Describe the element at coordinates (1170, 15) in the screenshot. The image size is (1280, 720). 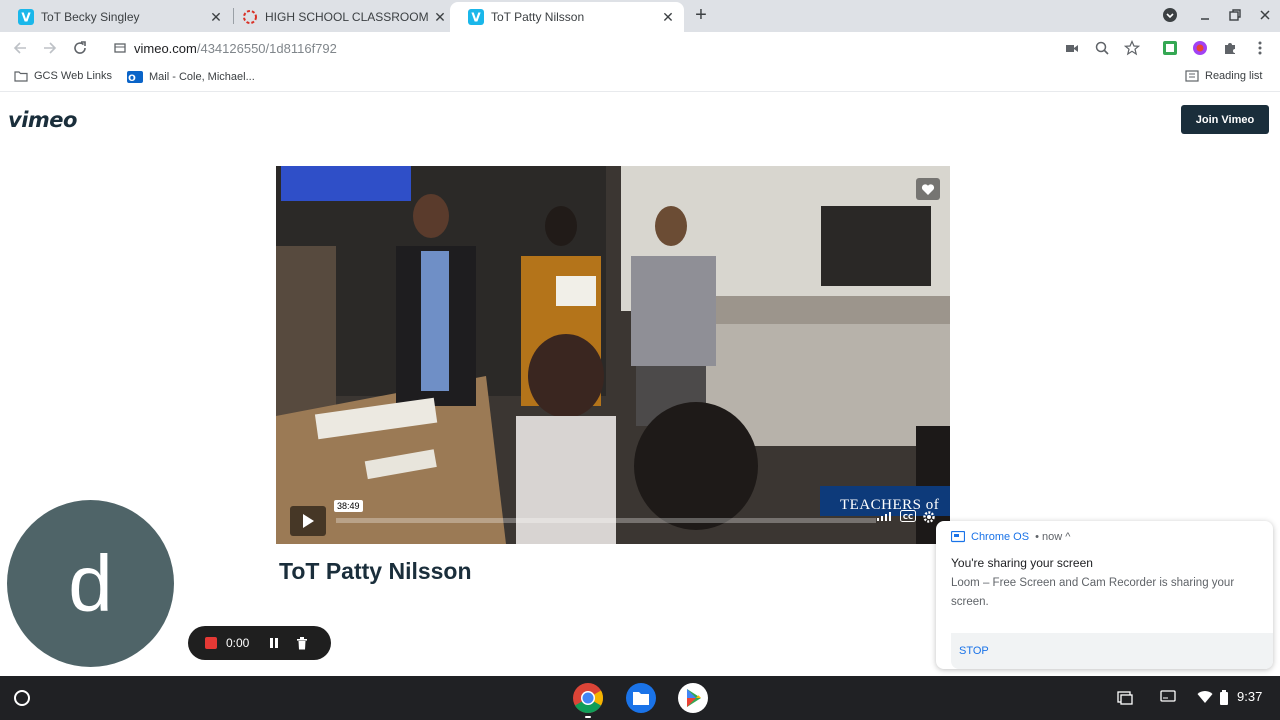
I see `account-icon` at that location.